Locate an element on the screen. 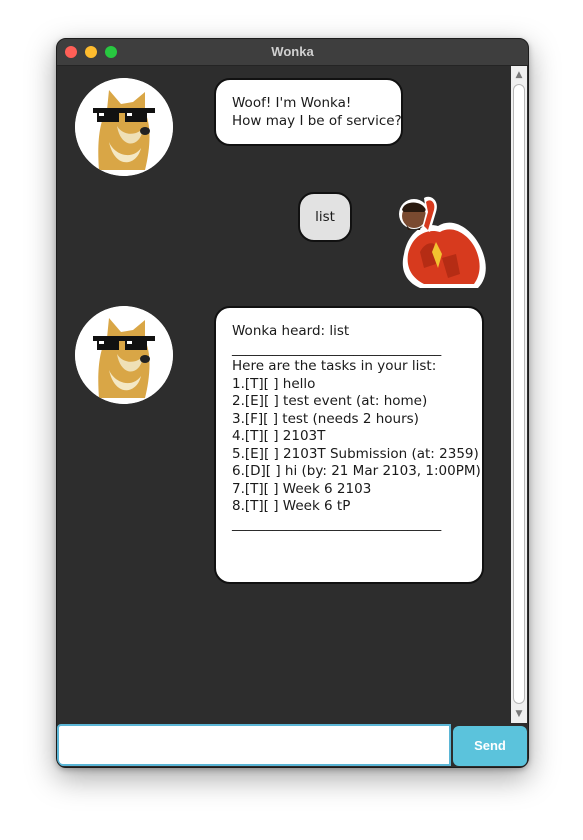 Image resolution: width=583 pixels, height=840 pixels. title-bar: Wonka is located at coordinates (292, 52).